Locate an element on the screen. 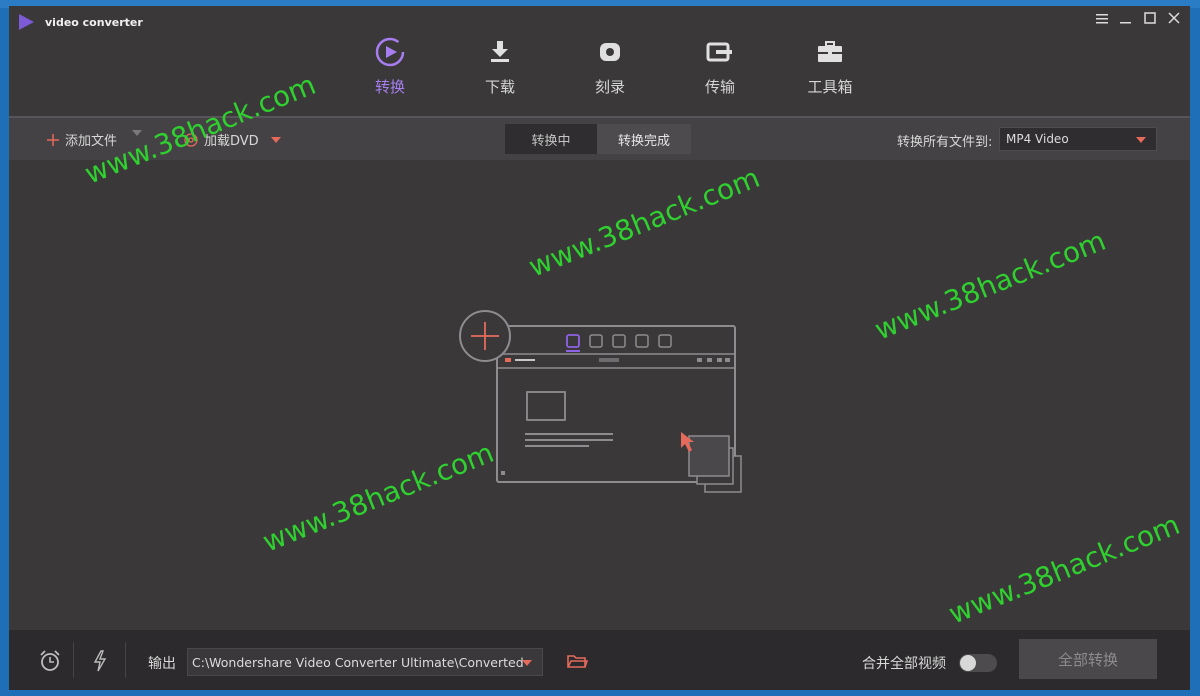 This screenshot has height=696, width=1200. tab-converting: 转换中 is located at coordinates (551, 139).